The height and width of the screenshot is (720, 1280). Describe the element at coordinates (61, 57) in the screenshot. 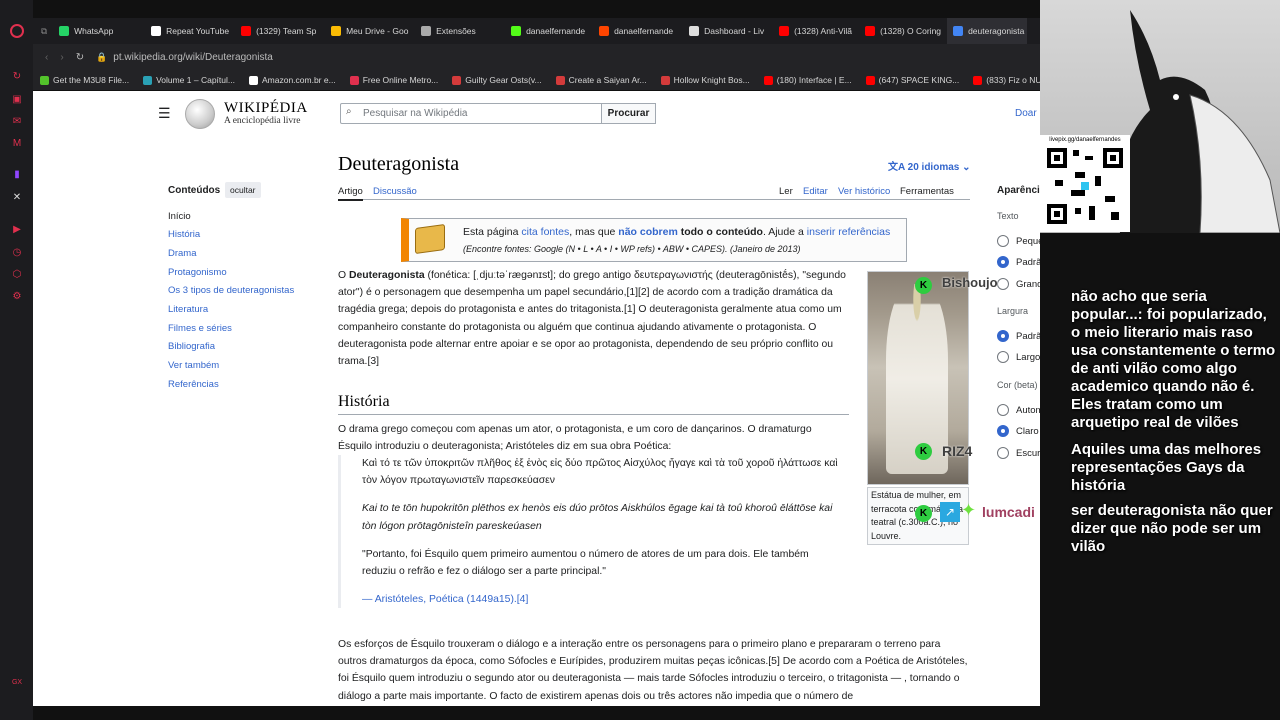

I see `forward-icon: ›` at that location.